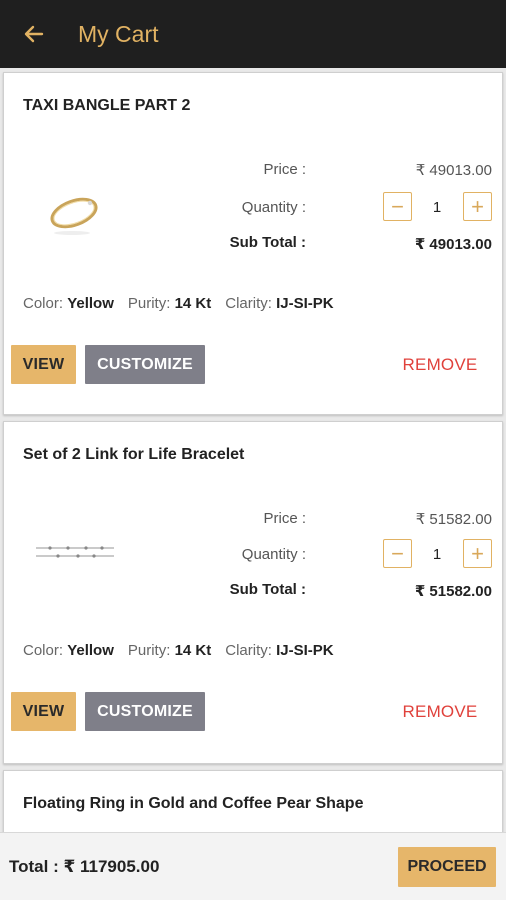 The width and height of the screenshot is (506, 900). Describe the element at coordinates (253, 866) in the screenshot. I see `checkout-bar: Total : ₹ 117905.00 PROCEED` at that location.